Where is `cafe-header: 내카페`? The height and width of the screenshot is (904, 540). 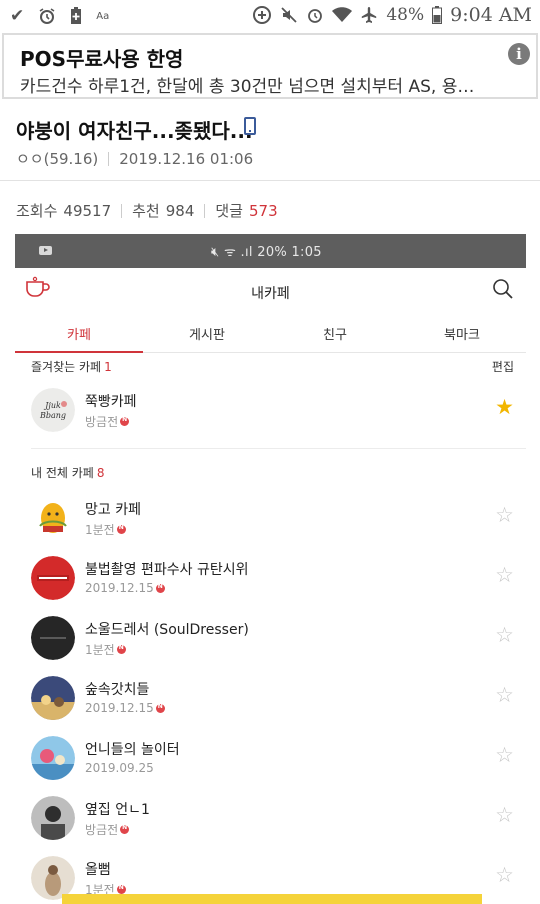
cafe-header: 내카페 is located at coordinates (270, 292).